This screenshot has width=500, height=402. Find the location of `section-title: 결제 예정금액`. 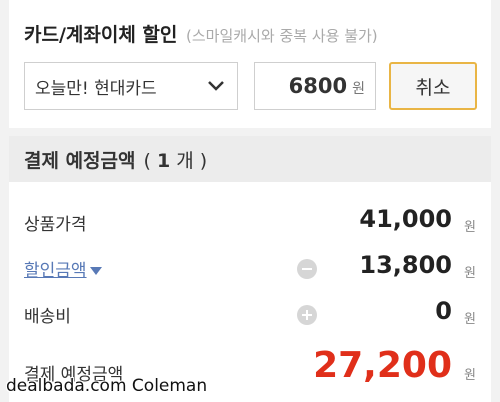

section-title: 결제 예정금액 is located at coordinates (80, 160).